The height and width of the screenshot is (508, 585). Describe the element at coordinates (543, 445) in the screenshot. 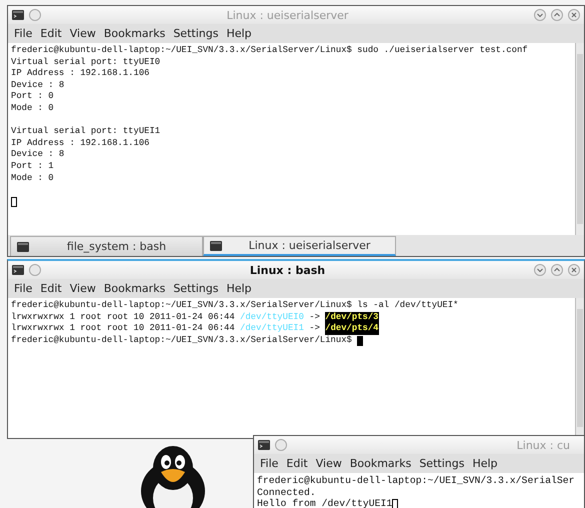

I see `window-title: Linux : cu` at that location.